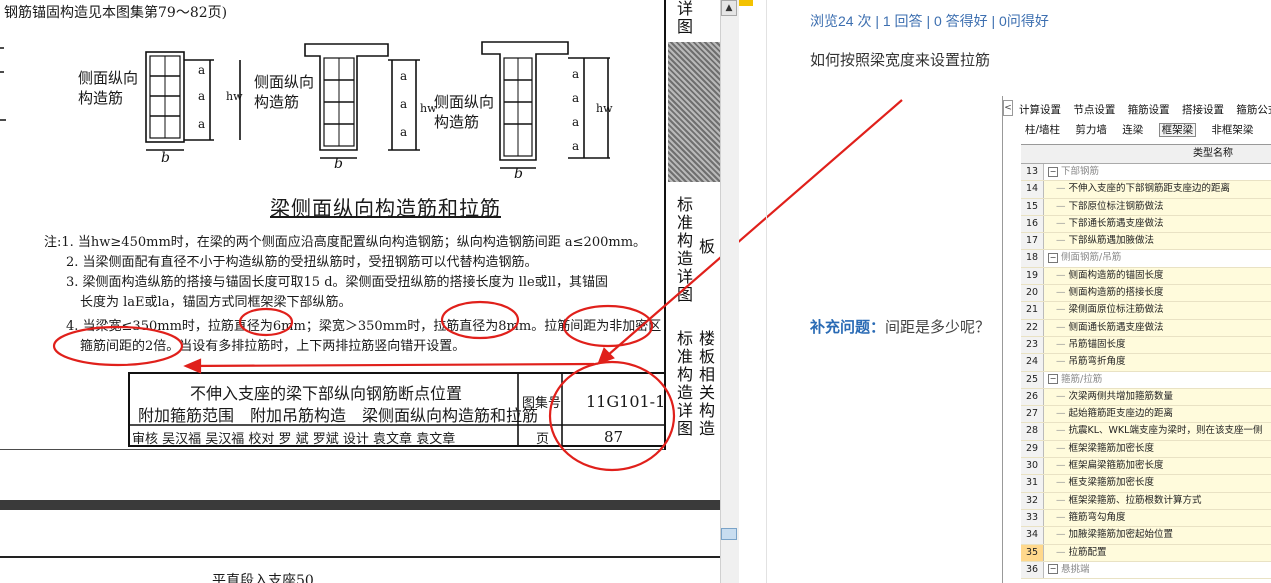 The height and width of the screenshot is (583, 1271). I want to click on row-label: — 吊筋锚固长度, so click(1157, 345).